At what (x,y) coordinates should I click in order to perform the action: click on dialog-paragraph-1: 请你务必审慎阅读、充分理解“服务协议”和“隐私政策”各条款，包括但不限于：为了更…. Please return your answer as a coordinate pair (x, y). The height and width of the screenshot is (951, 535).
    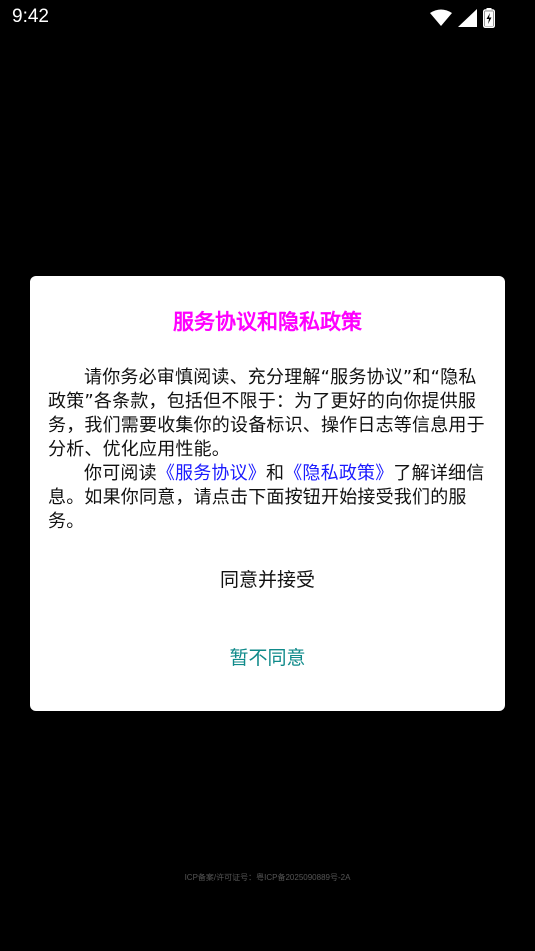
    Looking at the image, I should click on (266, 413).